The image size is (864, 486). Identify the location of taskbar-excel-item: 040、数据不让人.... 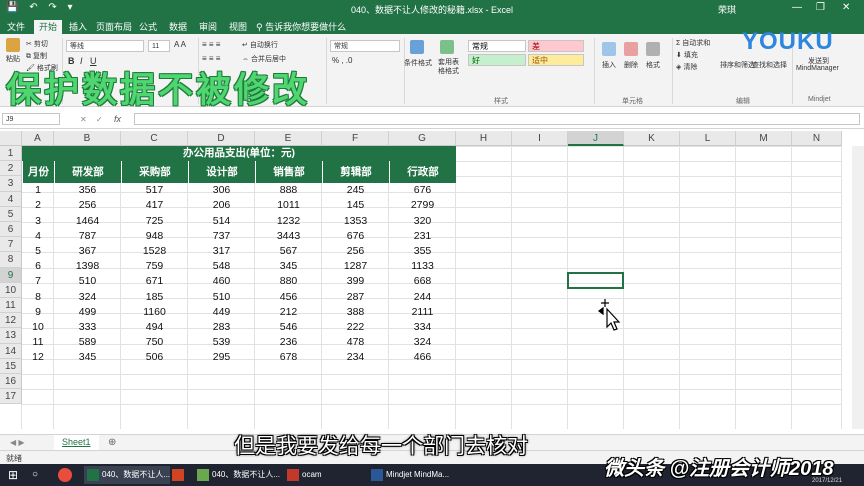
(127, 475).